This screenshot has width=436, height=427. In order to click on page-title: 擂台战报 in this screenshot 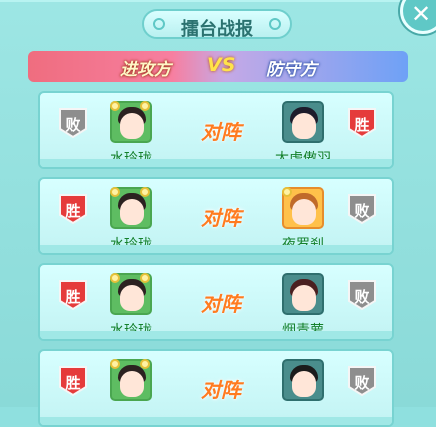, I will do `click(217, 29)`.